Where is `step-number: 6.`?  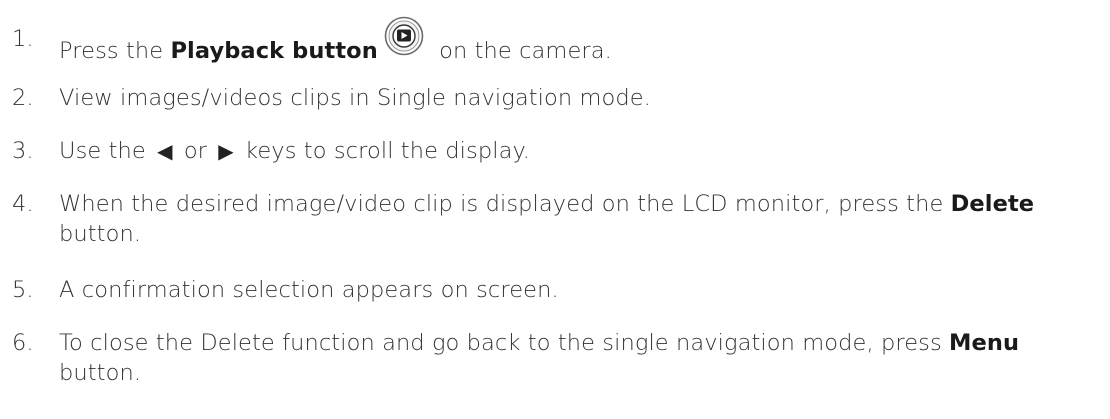
step-number: 6. is located at coordinates (23, 343).